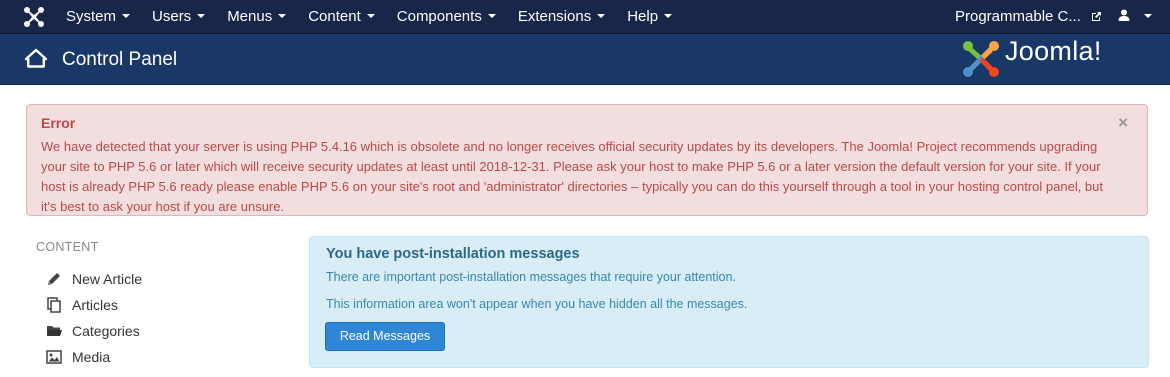 The width and height of the screenshot is (1170, 377). What do you see at coordinates (91, 16) in the screenshot?
I see `menu-label: System` at bounding box center [91, 16].